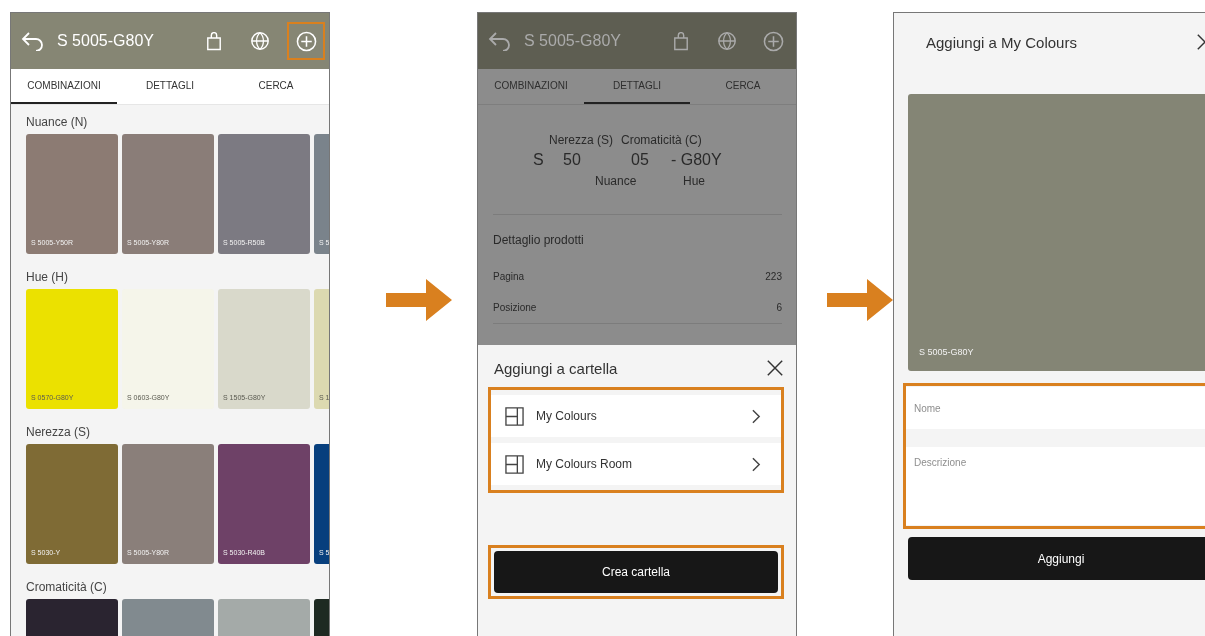  Describe the element at coordinates (773, 276) in the screenshot. I see `detail-value: 223` at that location.